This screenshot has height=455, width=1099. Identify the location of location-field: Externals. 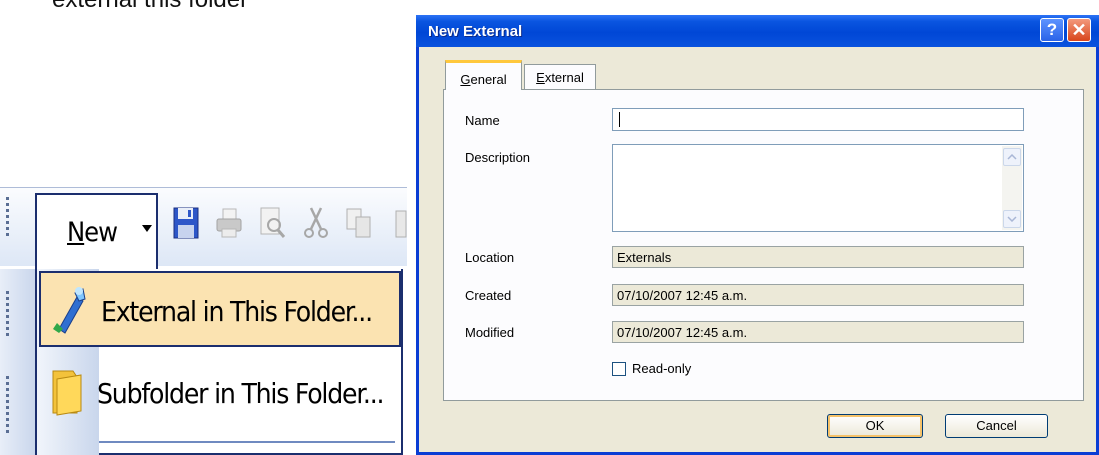
(818, 257).